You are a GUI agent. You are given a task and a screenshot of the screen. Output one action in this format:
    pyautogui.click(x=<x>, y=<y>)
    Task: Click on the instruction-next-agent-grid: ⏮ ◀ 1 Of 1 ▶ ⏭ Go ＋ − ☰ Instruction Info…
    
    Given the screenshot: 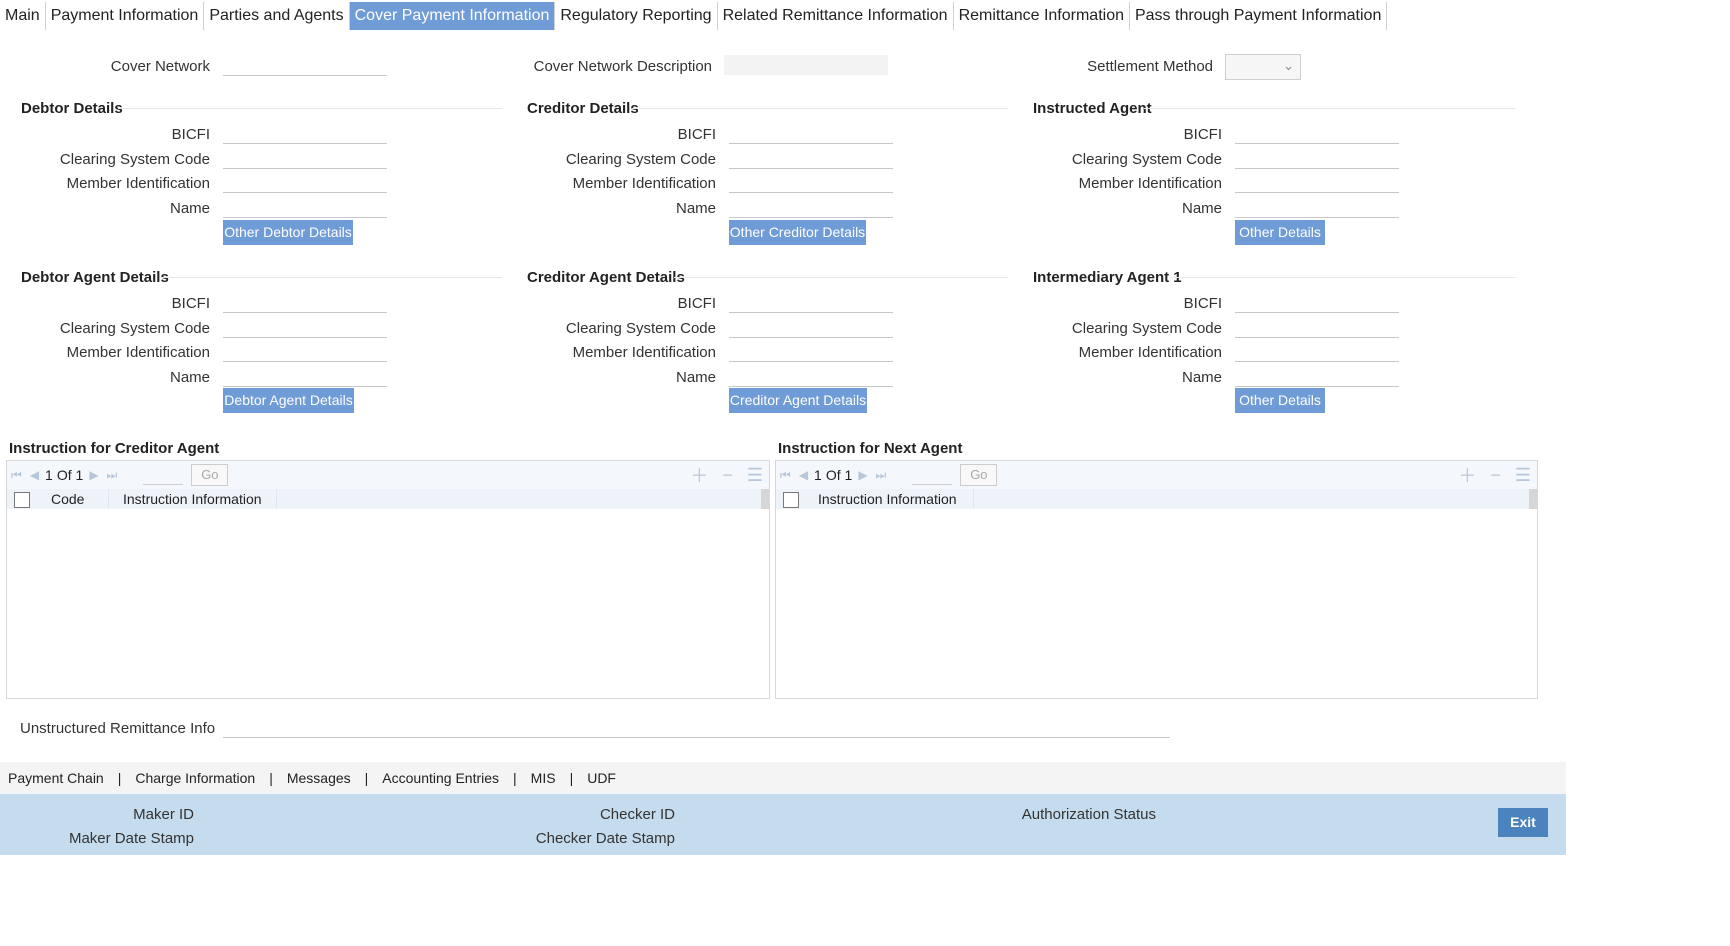 What is the action you would take?
    pyautogui.click(x=1156, y=579)
    